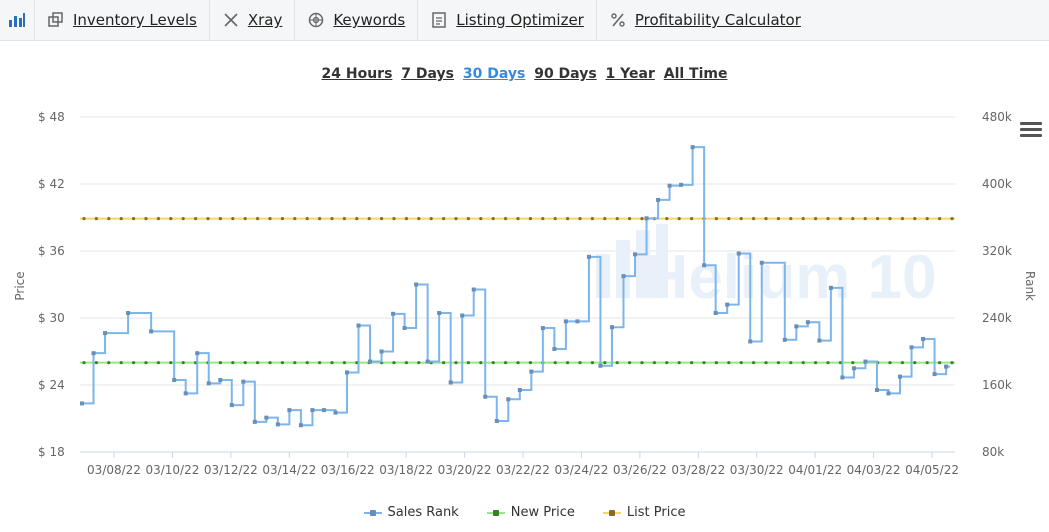 This screenshot has width=1049, height=532. I want to click on left-tick-label: $ 30, so click(51, 318).